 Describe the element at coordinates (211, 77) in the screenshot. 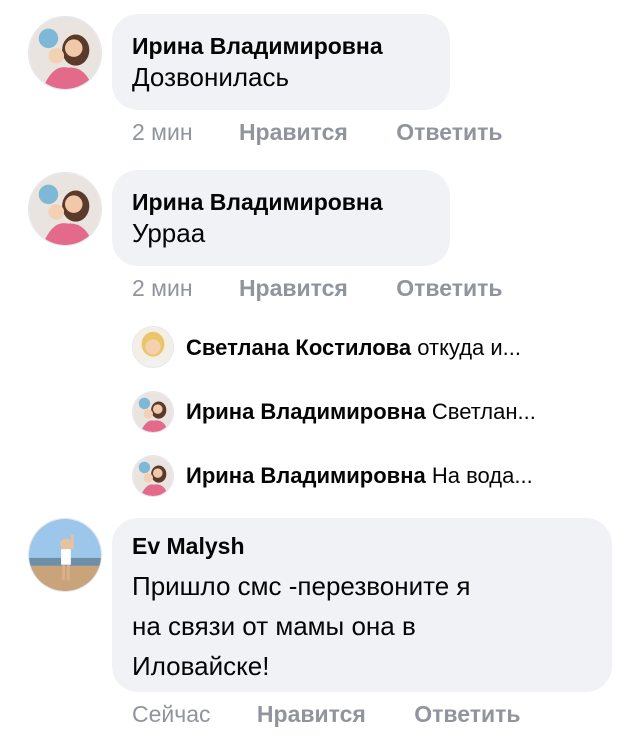

I see `comment-text: Дозвонилась` at that location.